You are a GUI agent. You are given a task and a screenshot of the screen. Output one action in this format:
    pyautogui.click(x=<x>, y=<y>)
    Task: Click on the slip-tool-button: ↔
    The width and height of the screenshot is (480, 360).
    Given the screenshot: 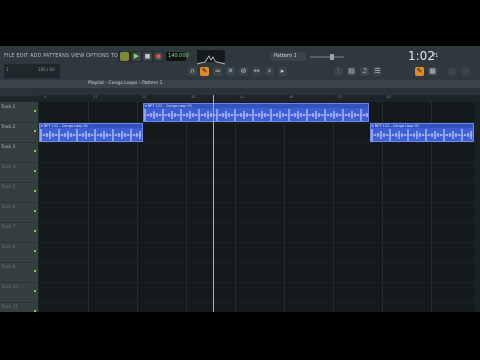 What is the action you would take?
    pyautogui.click(x=256, y=71)
    